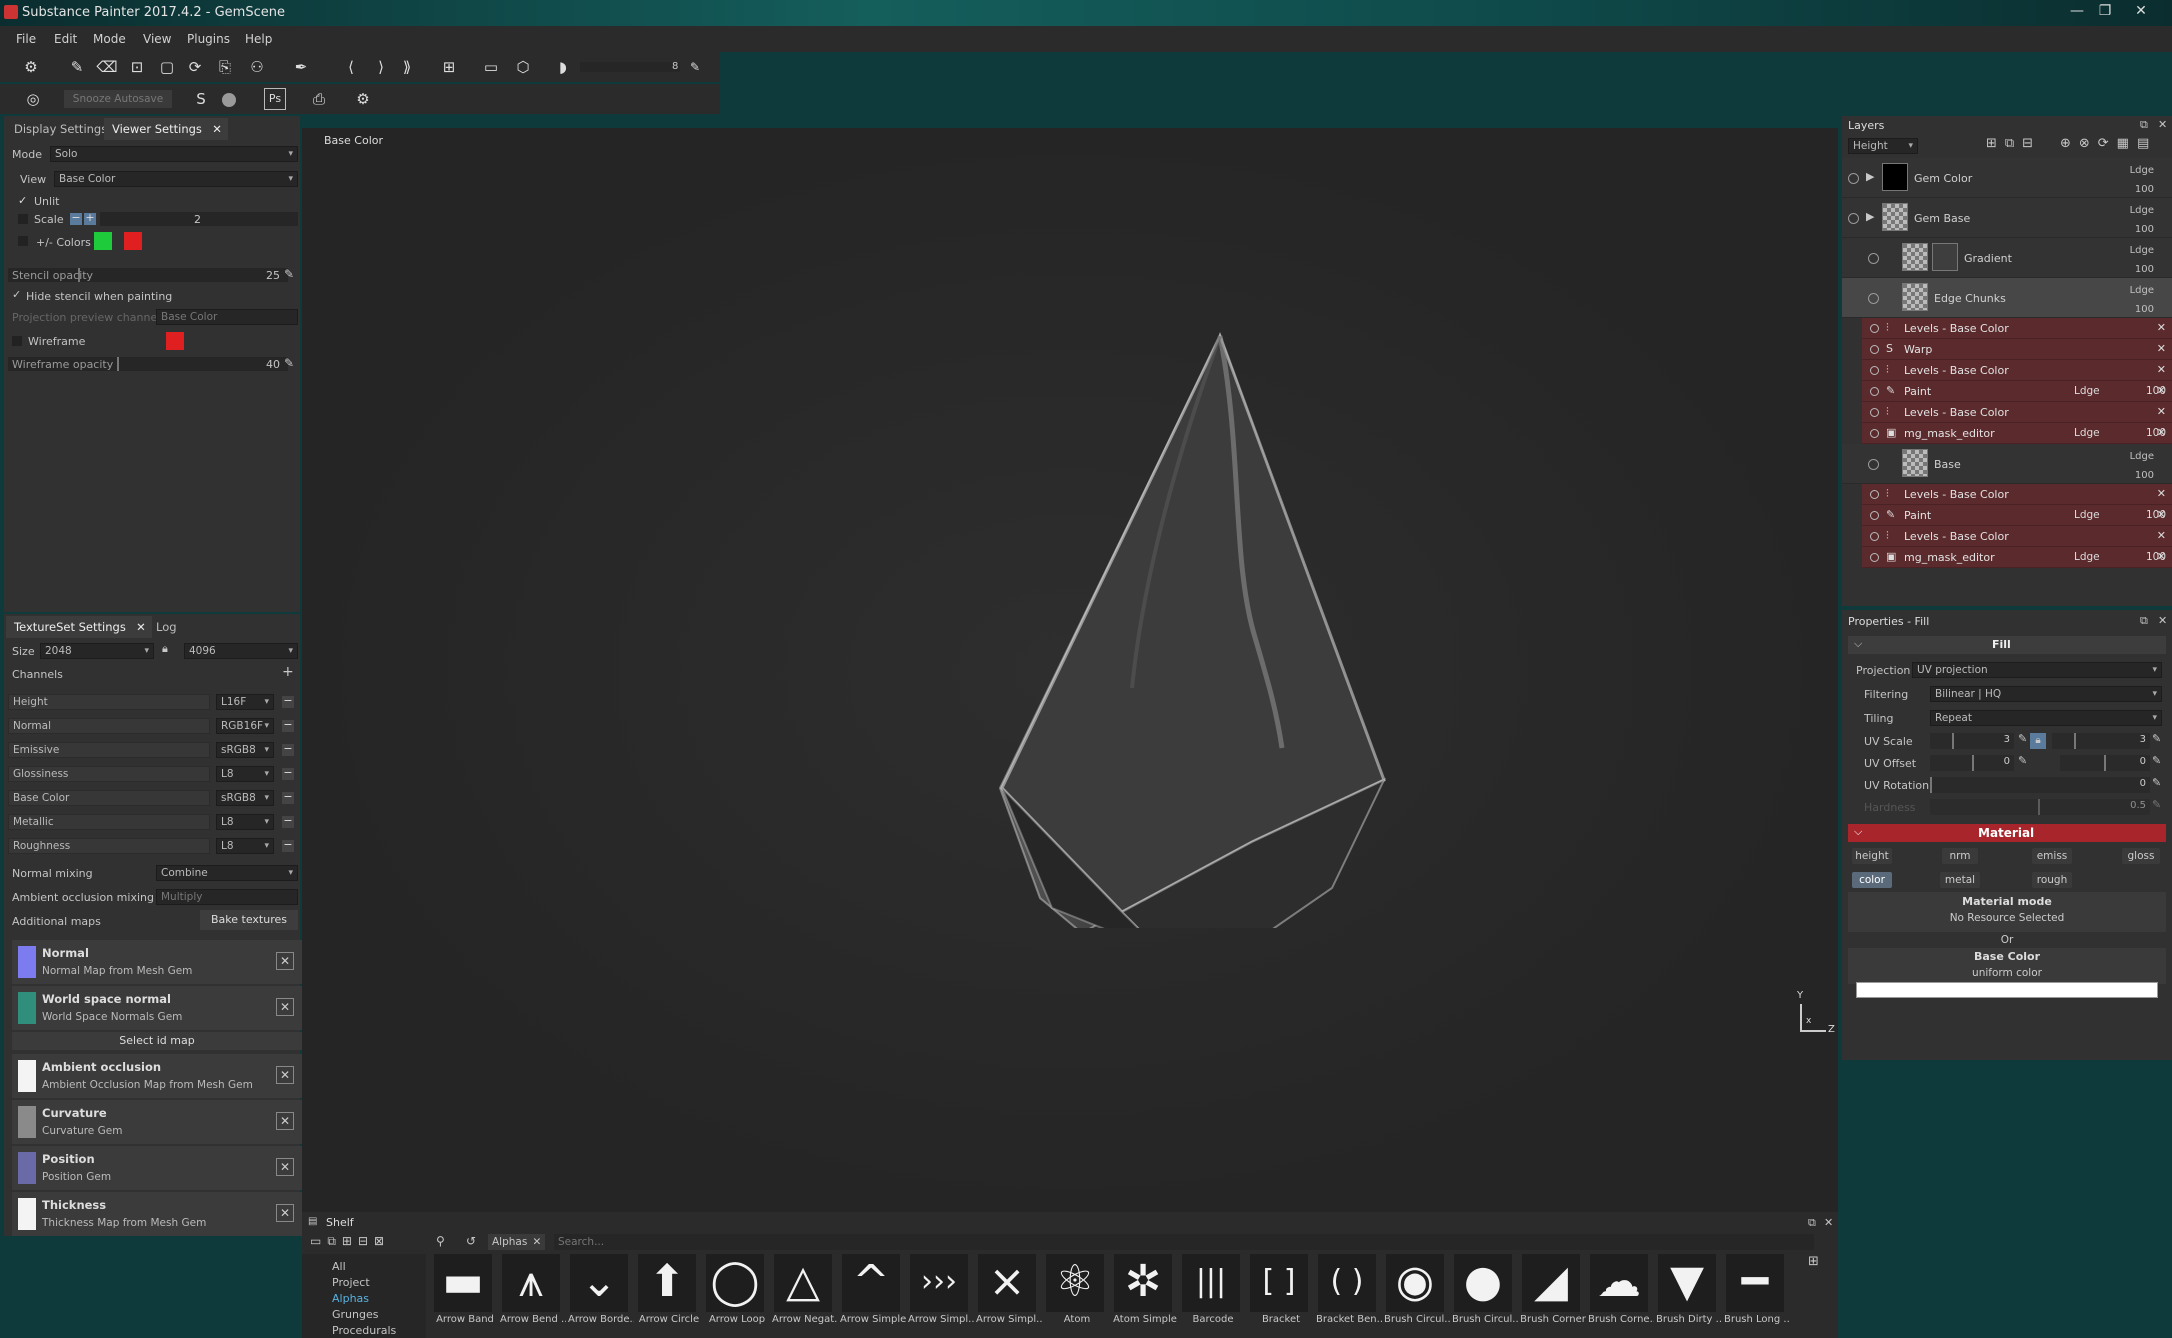 Image resolution: width=2172 pixels, height=1338 pixels. What do you see at coordinates (2077, 12) in the screenshot?
I see `minimize-button: —` at bounding box center [2077, 12].